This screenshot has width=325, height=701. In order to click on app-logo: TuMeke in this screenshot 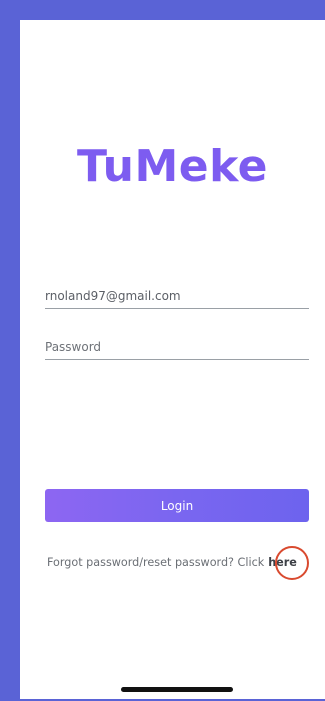, I will do `click(172, 166)`.